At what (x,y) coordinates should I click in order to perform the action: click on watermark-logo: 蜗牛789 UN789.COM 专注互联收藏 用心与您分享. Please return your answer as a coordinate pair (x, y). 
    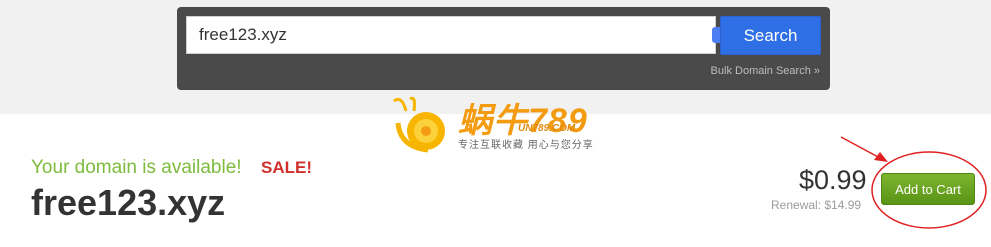
    Looking at the image, I should click on (503, 123).